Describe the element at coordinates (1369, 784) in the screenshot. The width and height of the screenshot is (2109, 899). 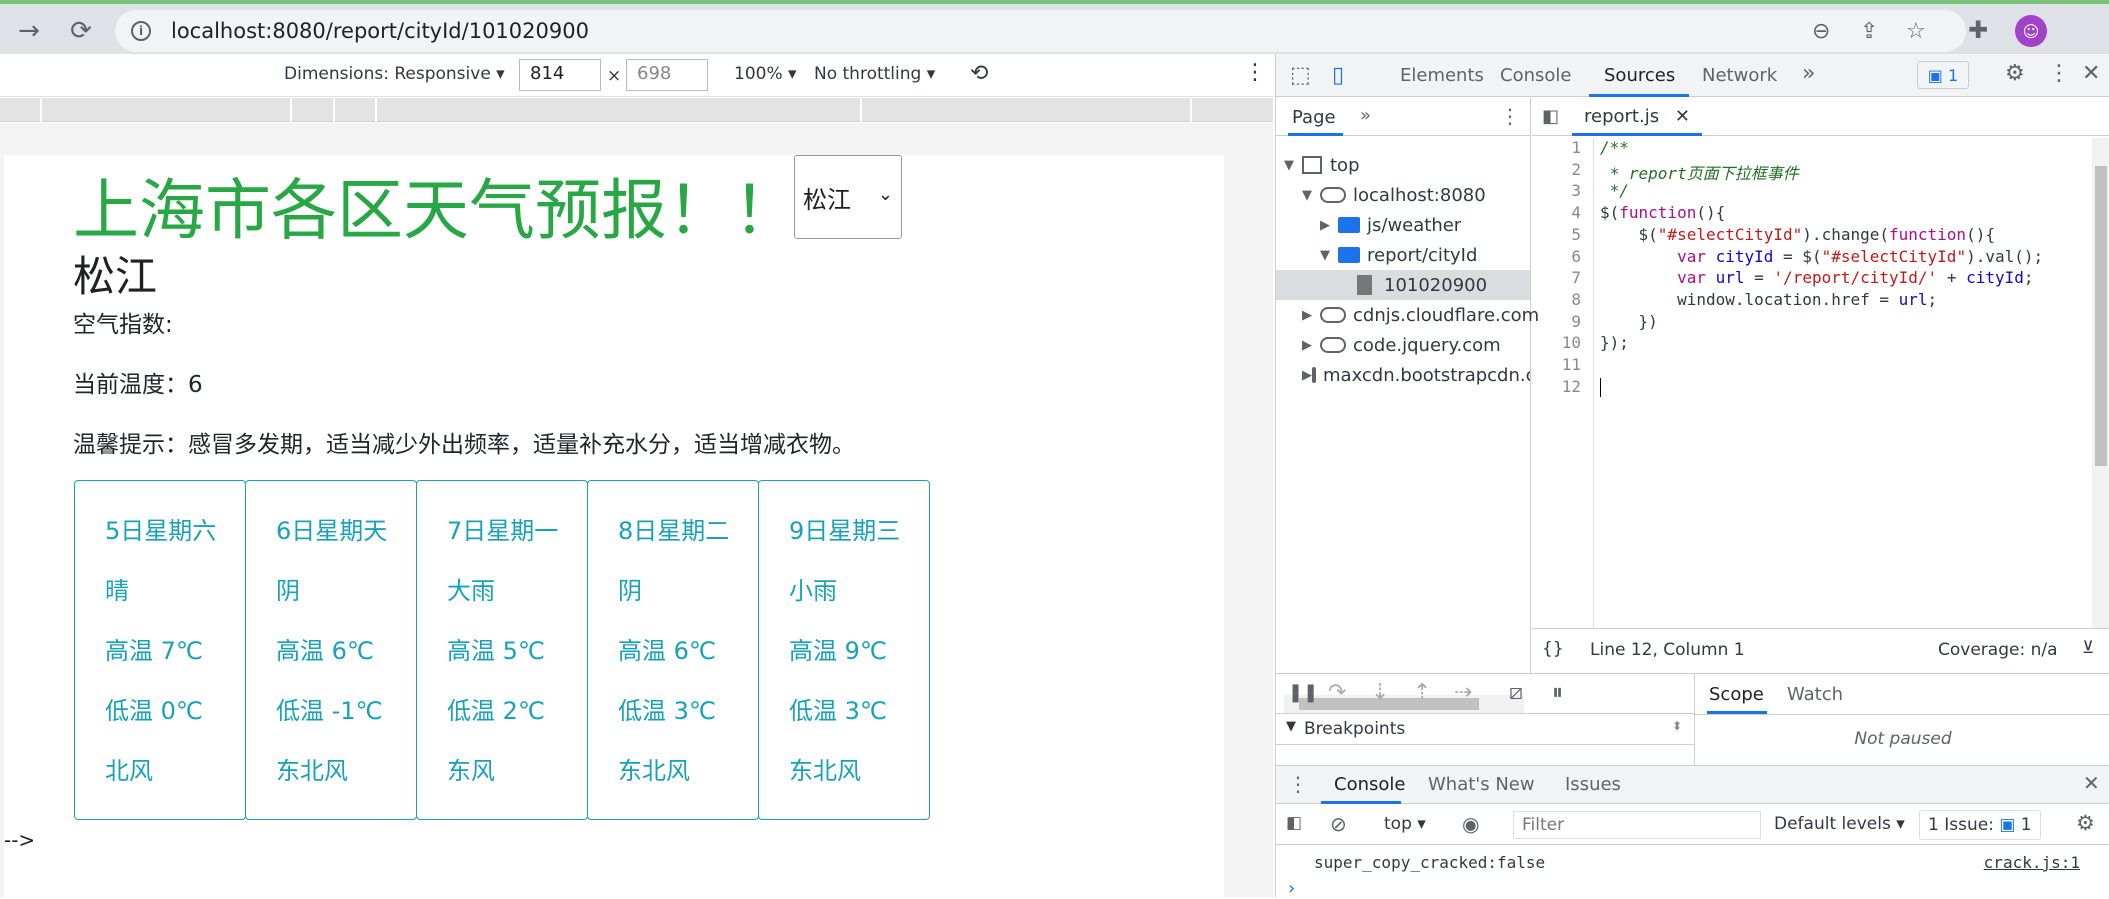
I see `tab-console-drawer: Console` at that location.